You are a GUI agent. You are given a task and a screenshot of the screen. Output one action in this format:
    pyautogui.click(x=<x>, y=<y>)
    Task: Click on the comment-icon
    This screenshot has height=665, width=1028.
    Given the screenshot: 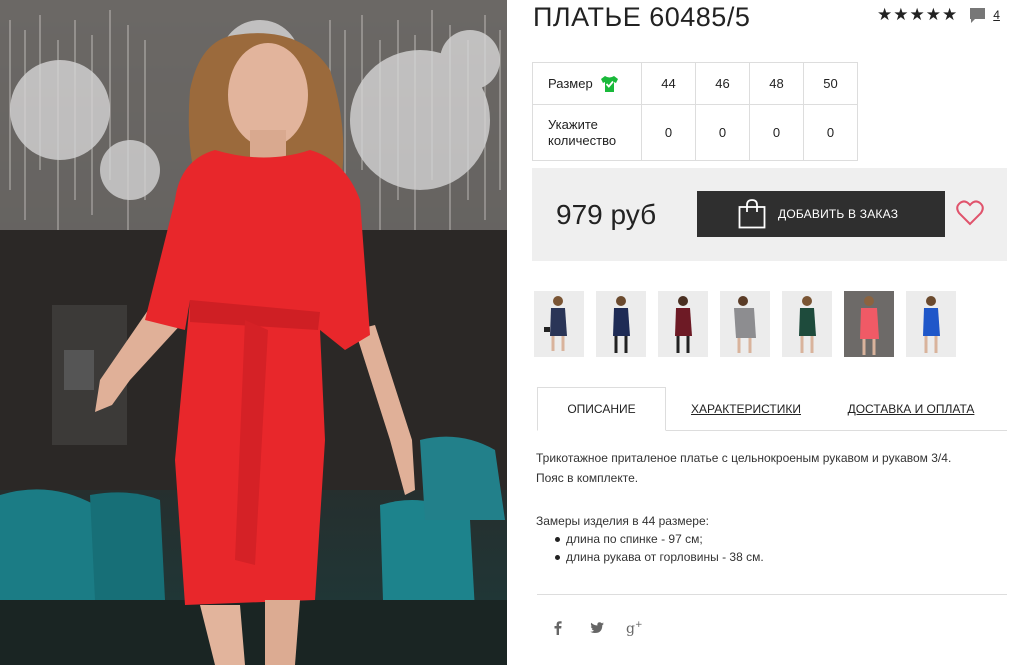 What is the action you would take?
    pyautogui.click(x=977, y=15)
    